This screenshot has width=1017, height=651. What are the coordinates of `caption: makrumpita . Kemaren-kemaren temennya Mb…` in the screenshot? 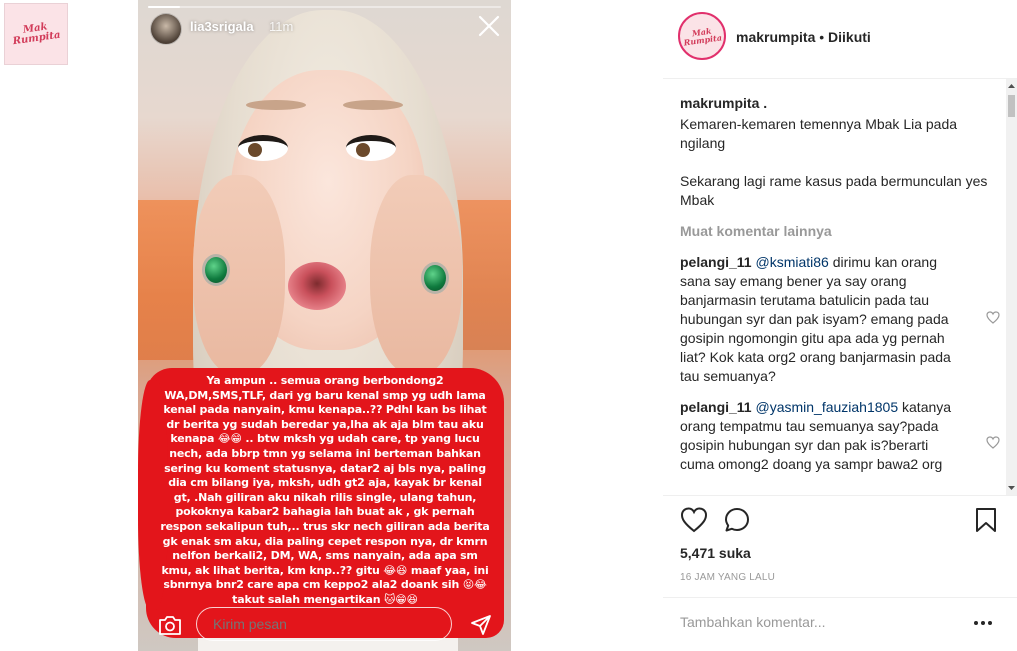 It's located at (840, 152).